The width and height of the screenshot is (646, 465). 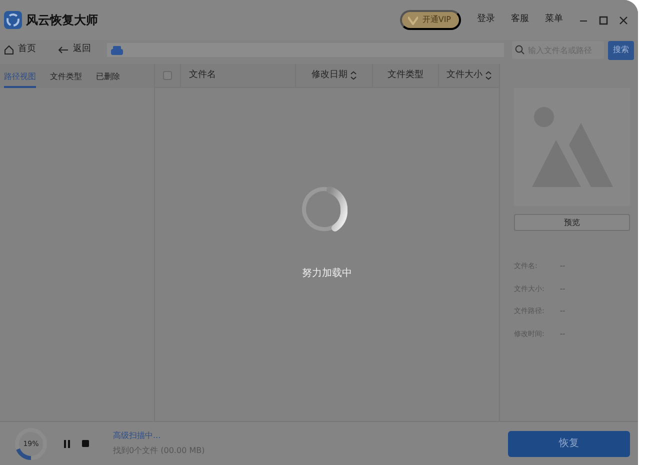 I want to click on select-all-checkbox, so click(x=167, y=75).